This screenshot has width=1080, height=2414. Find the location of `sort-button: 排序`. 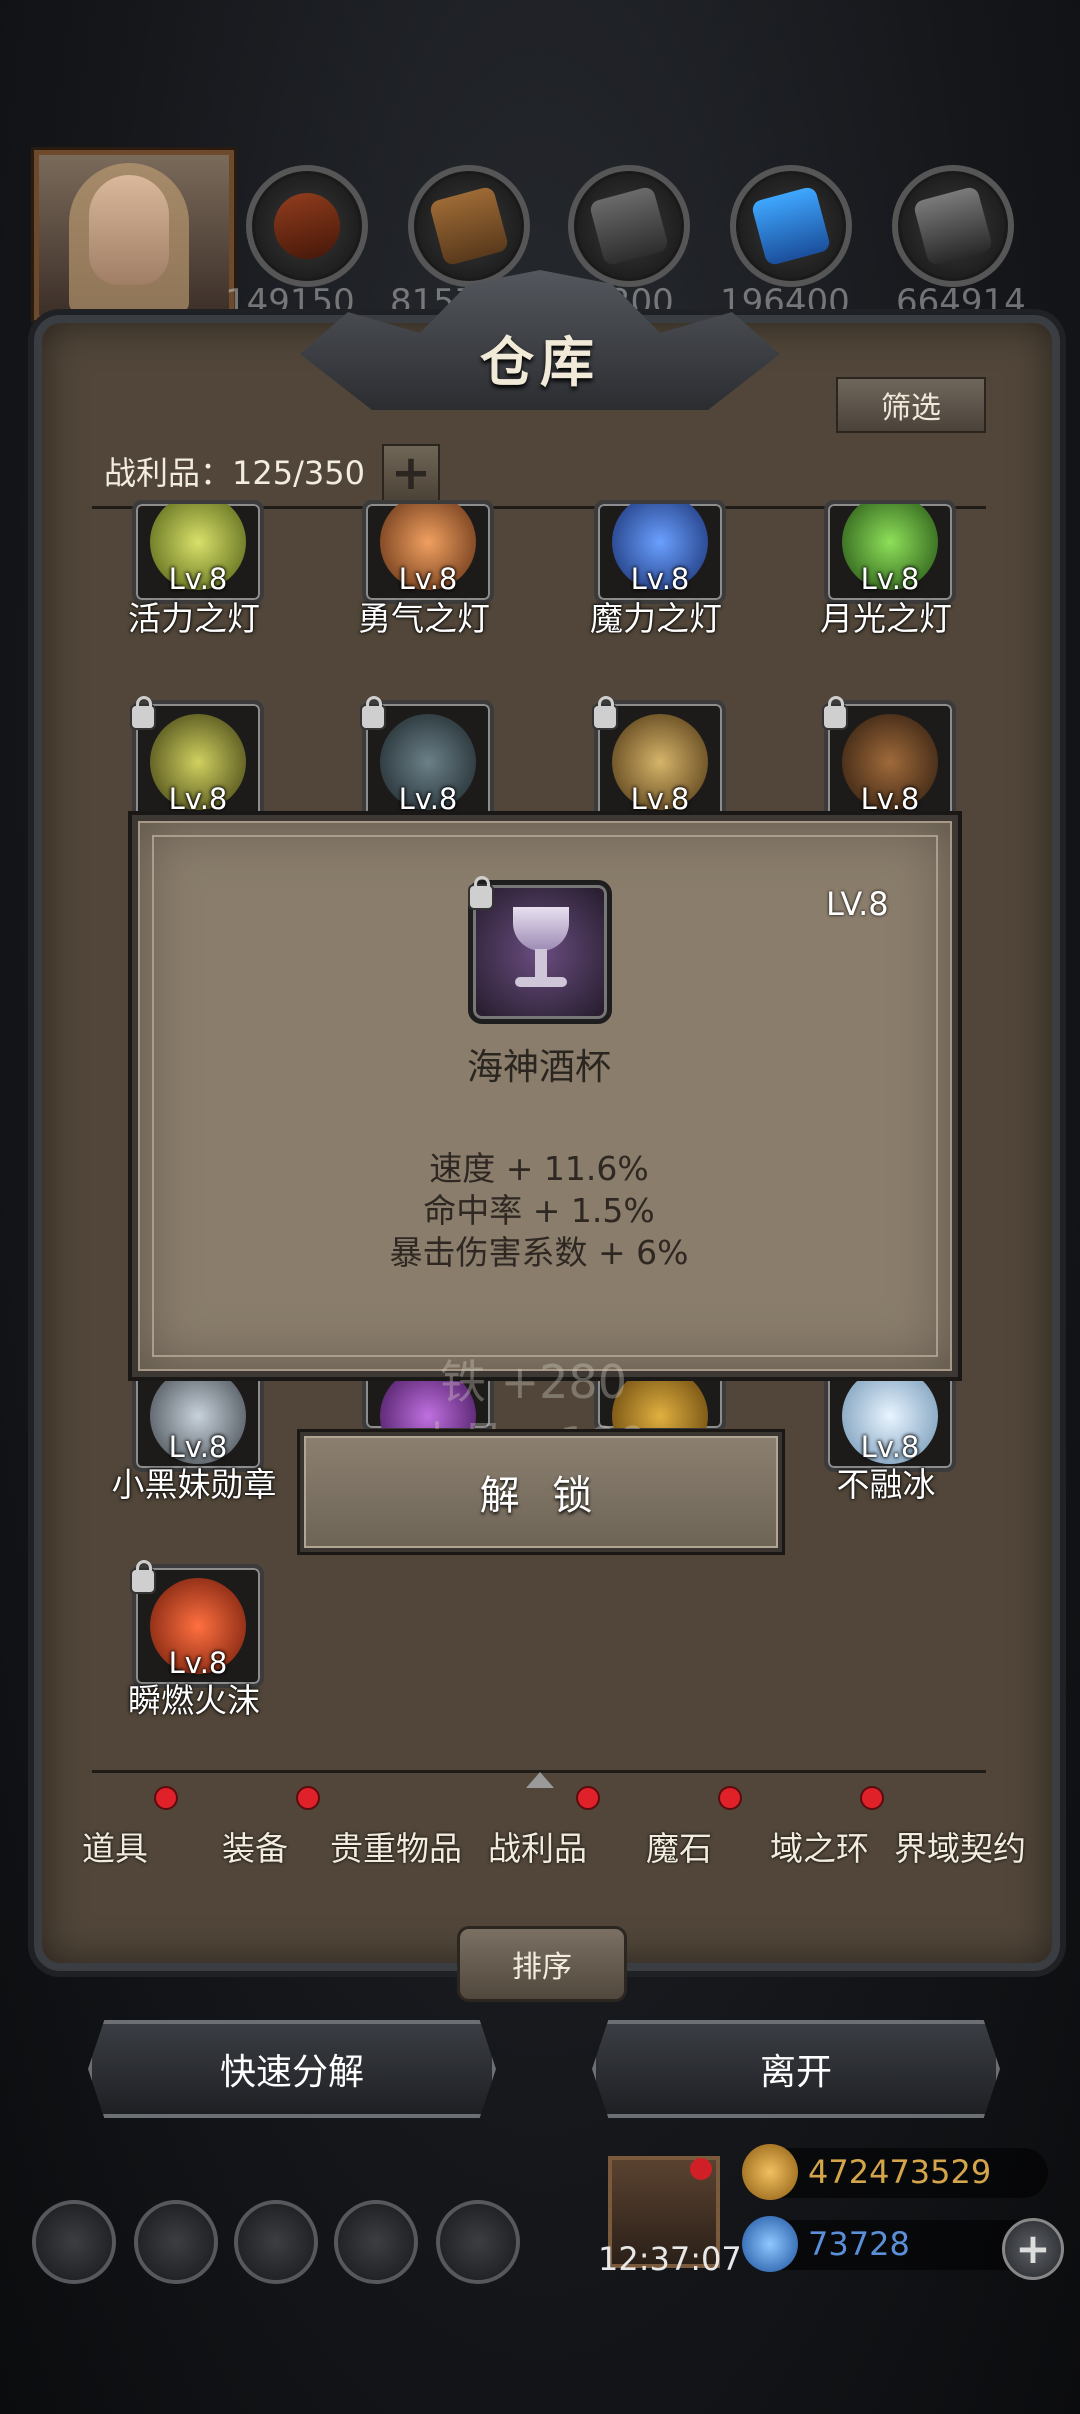

sort-button: 排序 is located at coordinates (542, 1964).